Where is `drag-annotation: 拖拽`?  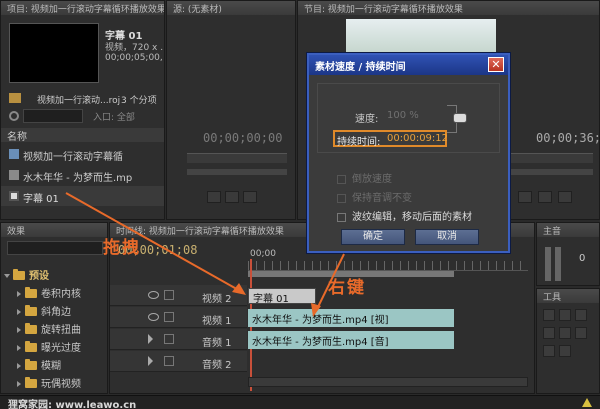 drag-annotation: 拖拽 is located at coordinates (122, 248).